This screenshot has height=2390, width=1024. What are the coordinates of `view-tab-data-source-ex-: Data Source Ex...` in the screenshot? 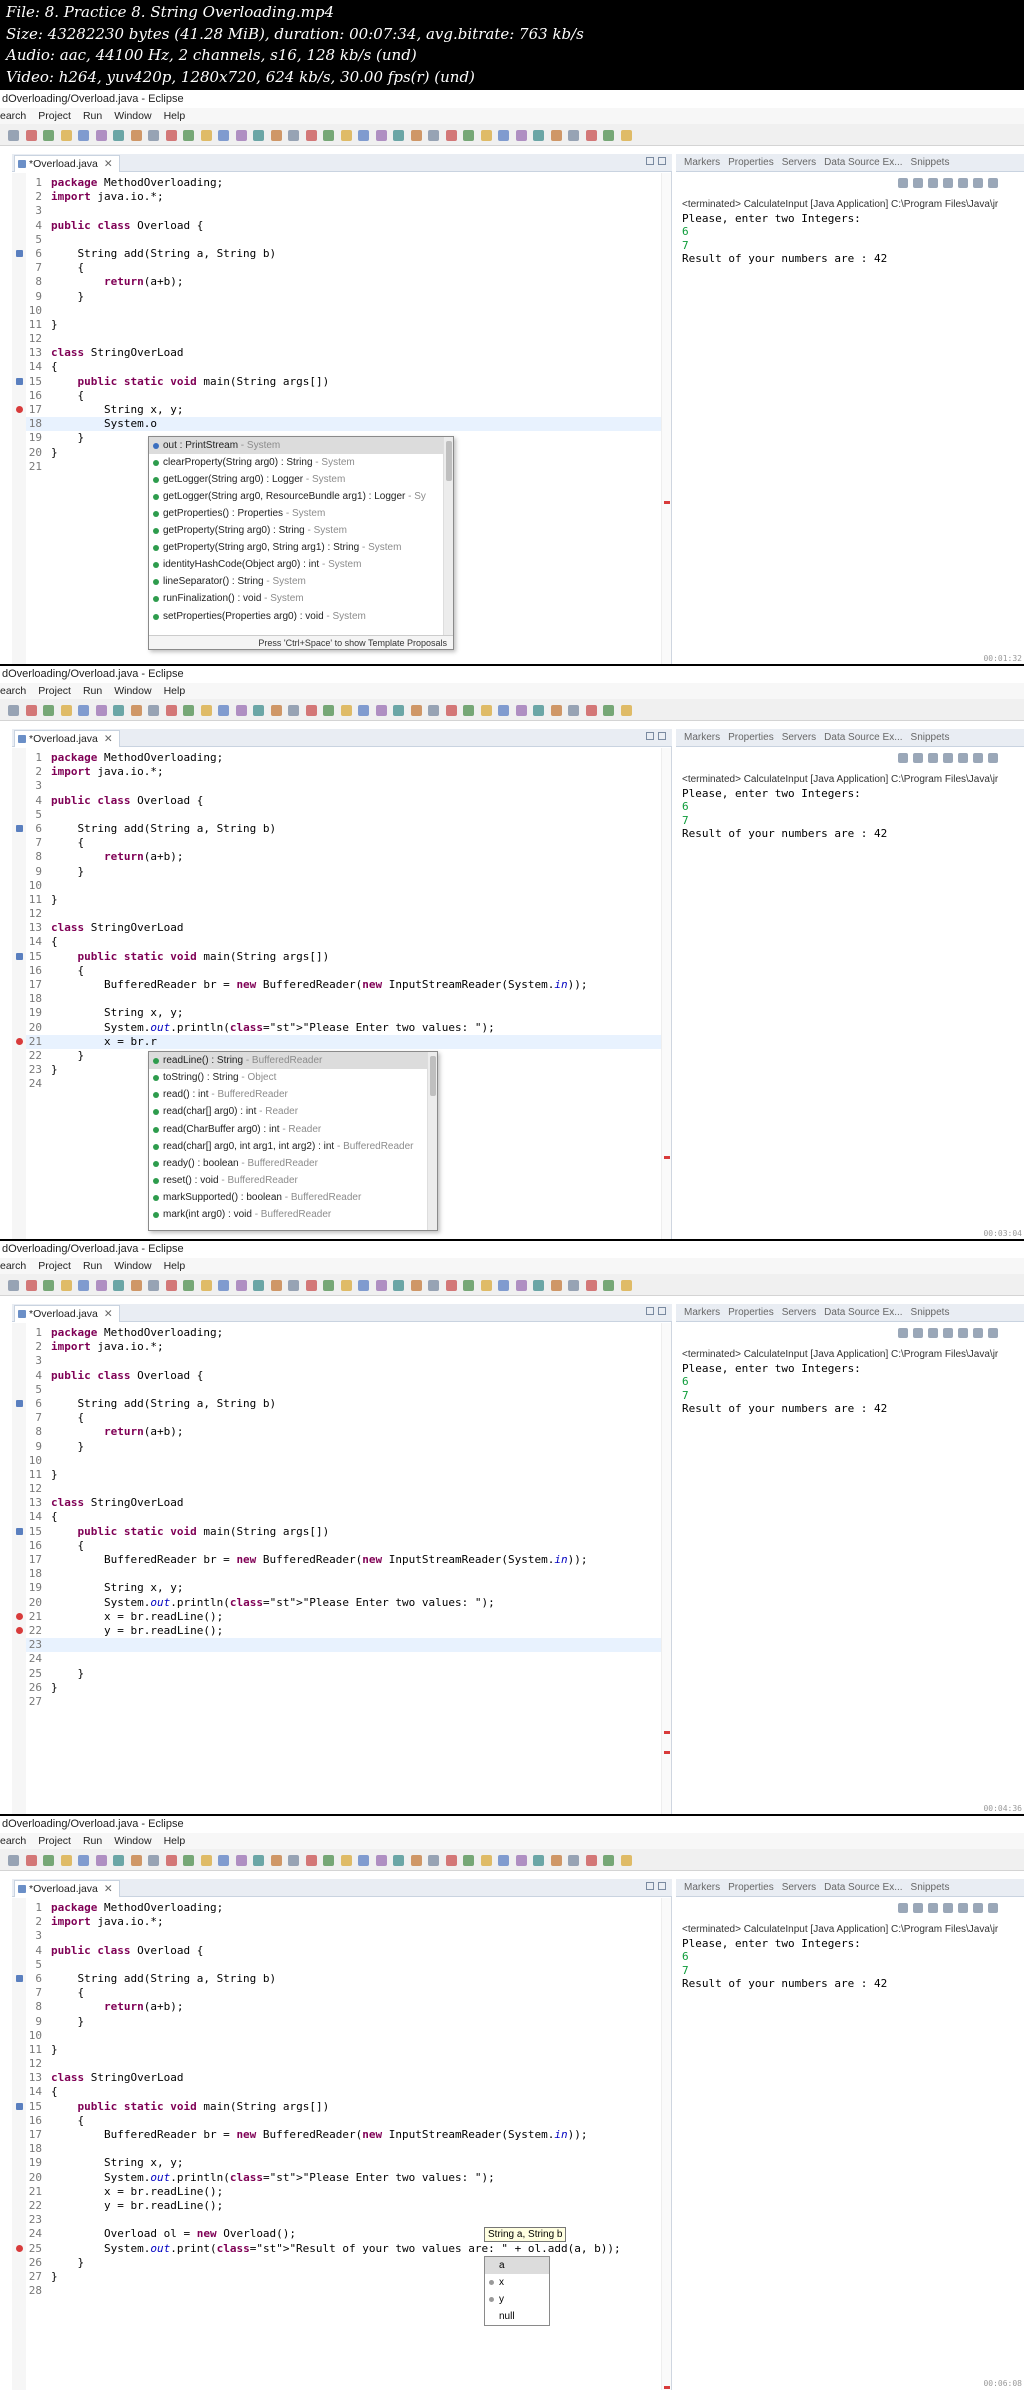 It's located at (863, 737).